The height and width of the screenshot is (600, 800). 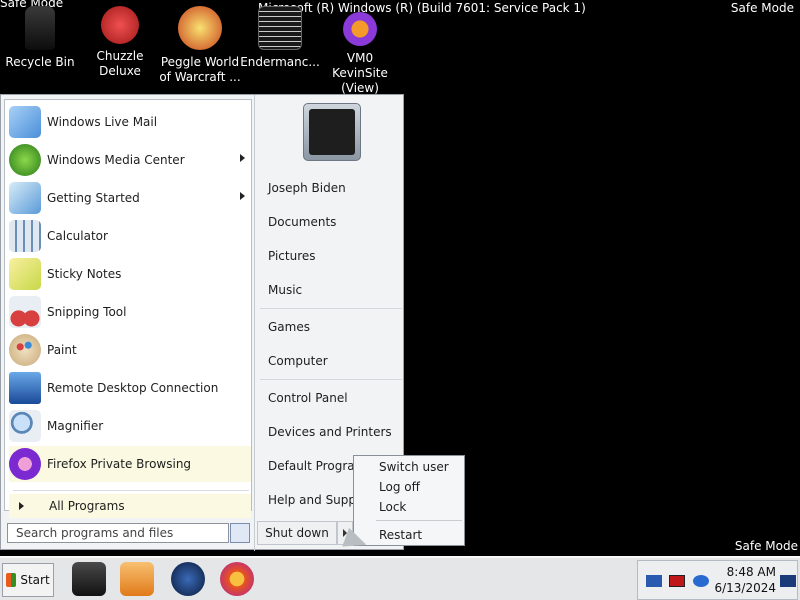 What do you see at coordinates (116, 160) in the screenshot?
I see `program-label: Windows Media Center` at bounding box center [116, 160].